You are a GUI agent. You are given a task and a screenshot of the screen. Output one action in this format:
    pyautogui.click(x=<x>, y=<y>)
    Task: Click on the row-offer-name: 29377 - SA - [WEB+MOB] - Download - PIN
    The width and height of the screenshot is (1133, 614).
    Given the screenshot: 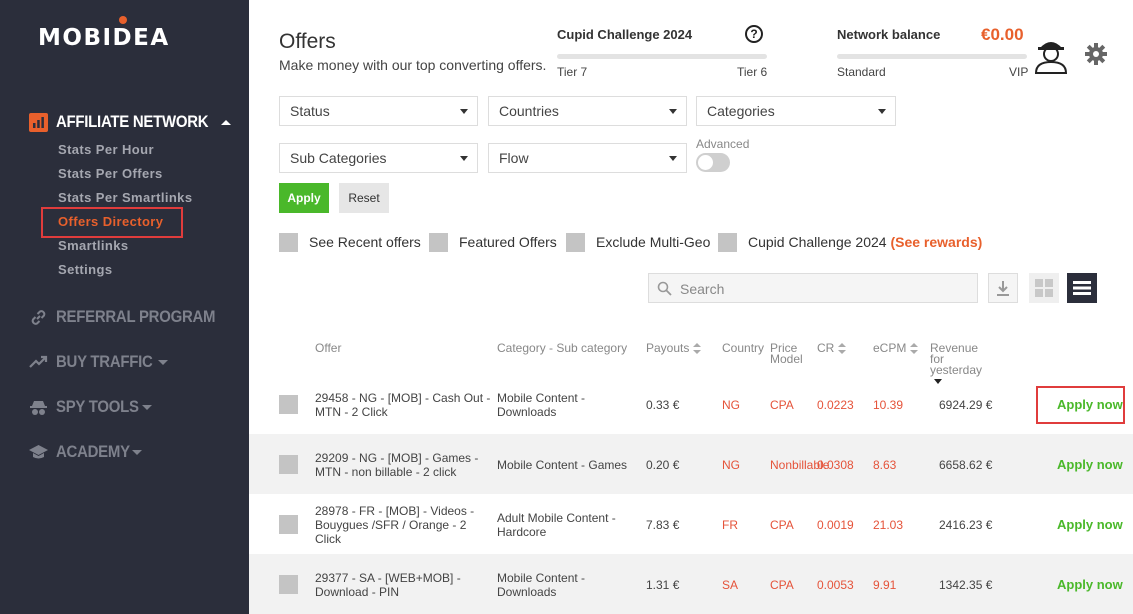 What is the action you would take?
    pyautogui.click(x=388, y=585)
    